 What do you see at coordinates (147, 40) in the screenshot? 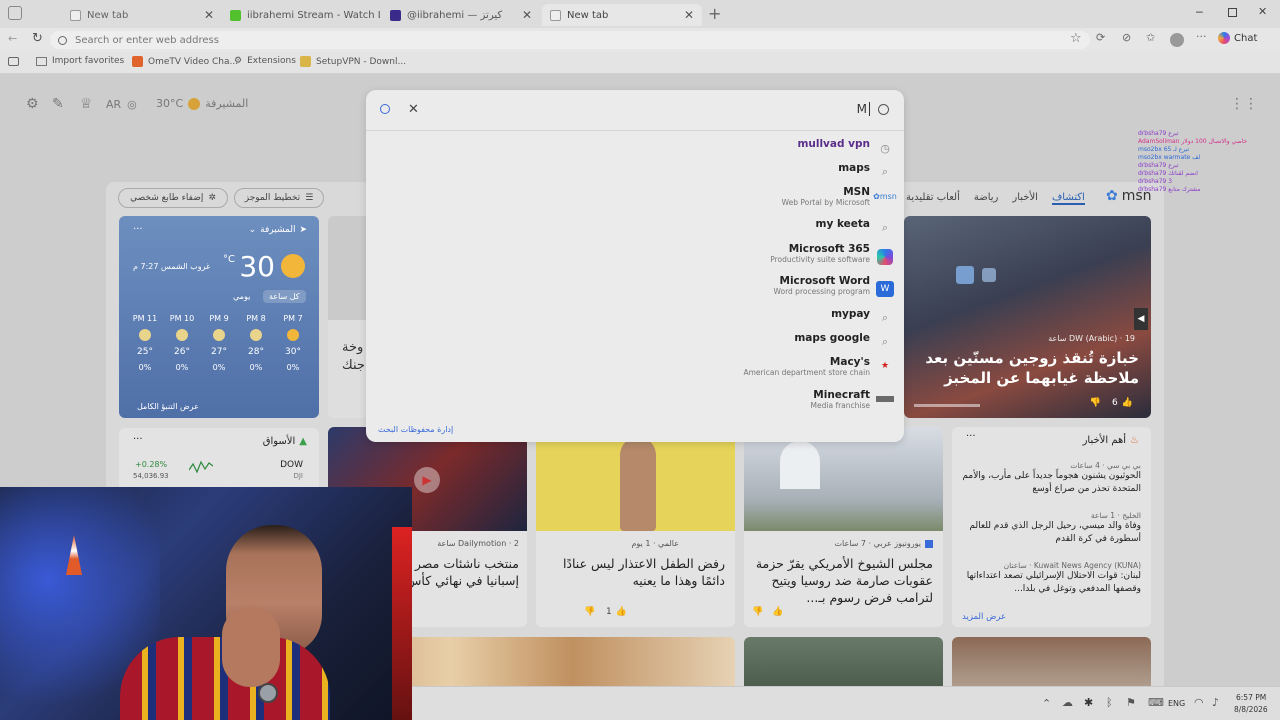
I see `address-placeholder: Search or enter web address` at bounding box center [147, 40].